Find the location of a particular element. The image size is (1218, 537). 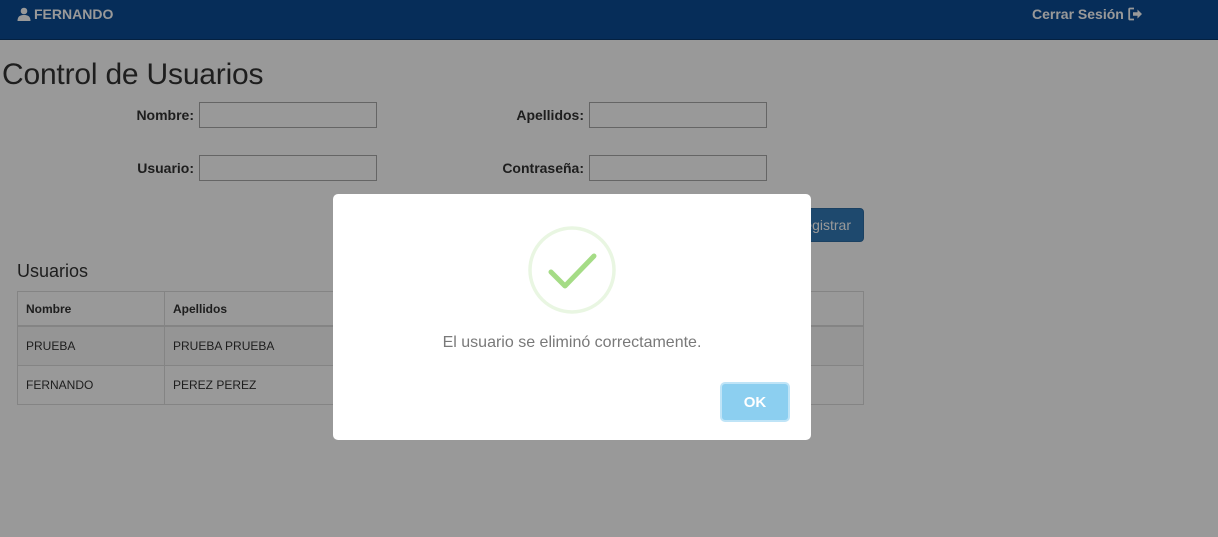

dialog-message: El usuario se eliminó correctamente. is located at coordinates (572, 342).